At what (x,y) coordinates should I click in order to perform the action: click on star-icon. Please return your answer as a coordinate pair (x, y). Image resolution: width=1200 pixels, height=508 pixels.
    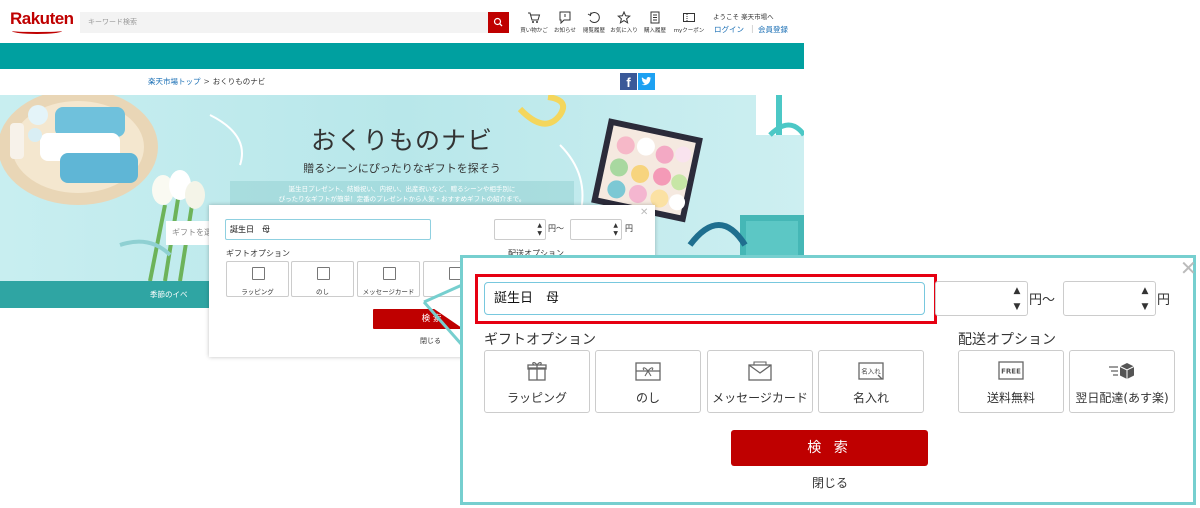
    Looking at the image, I should click on (624, 17).